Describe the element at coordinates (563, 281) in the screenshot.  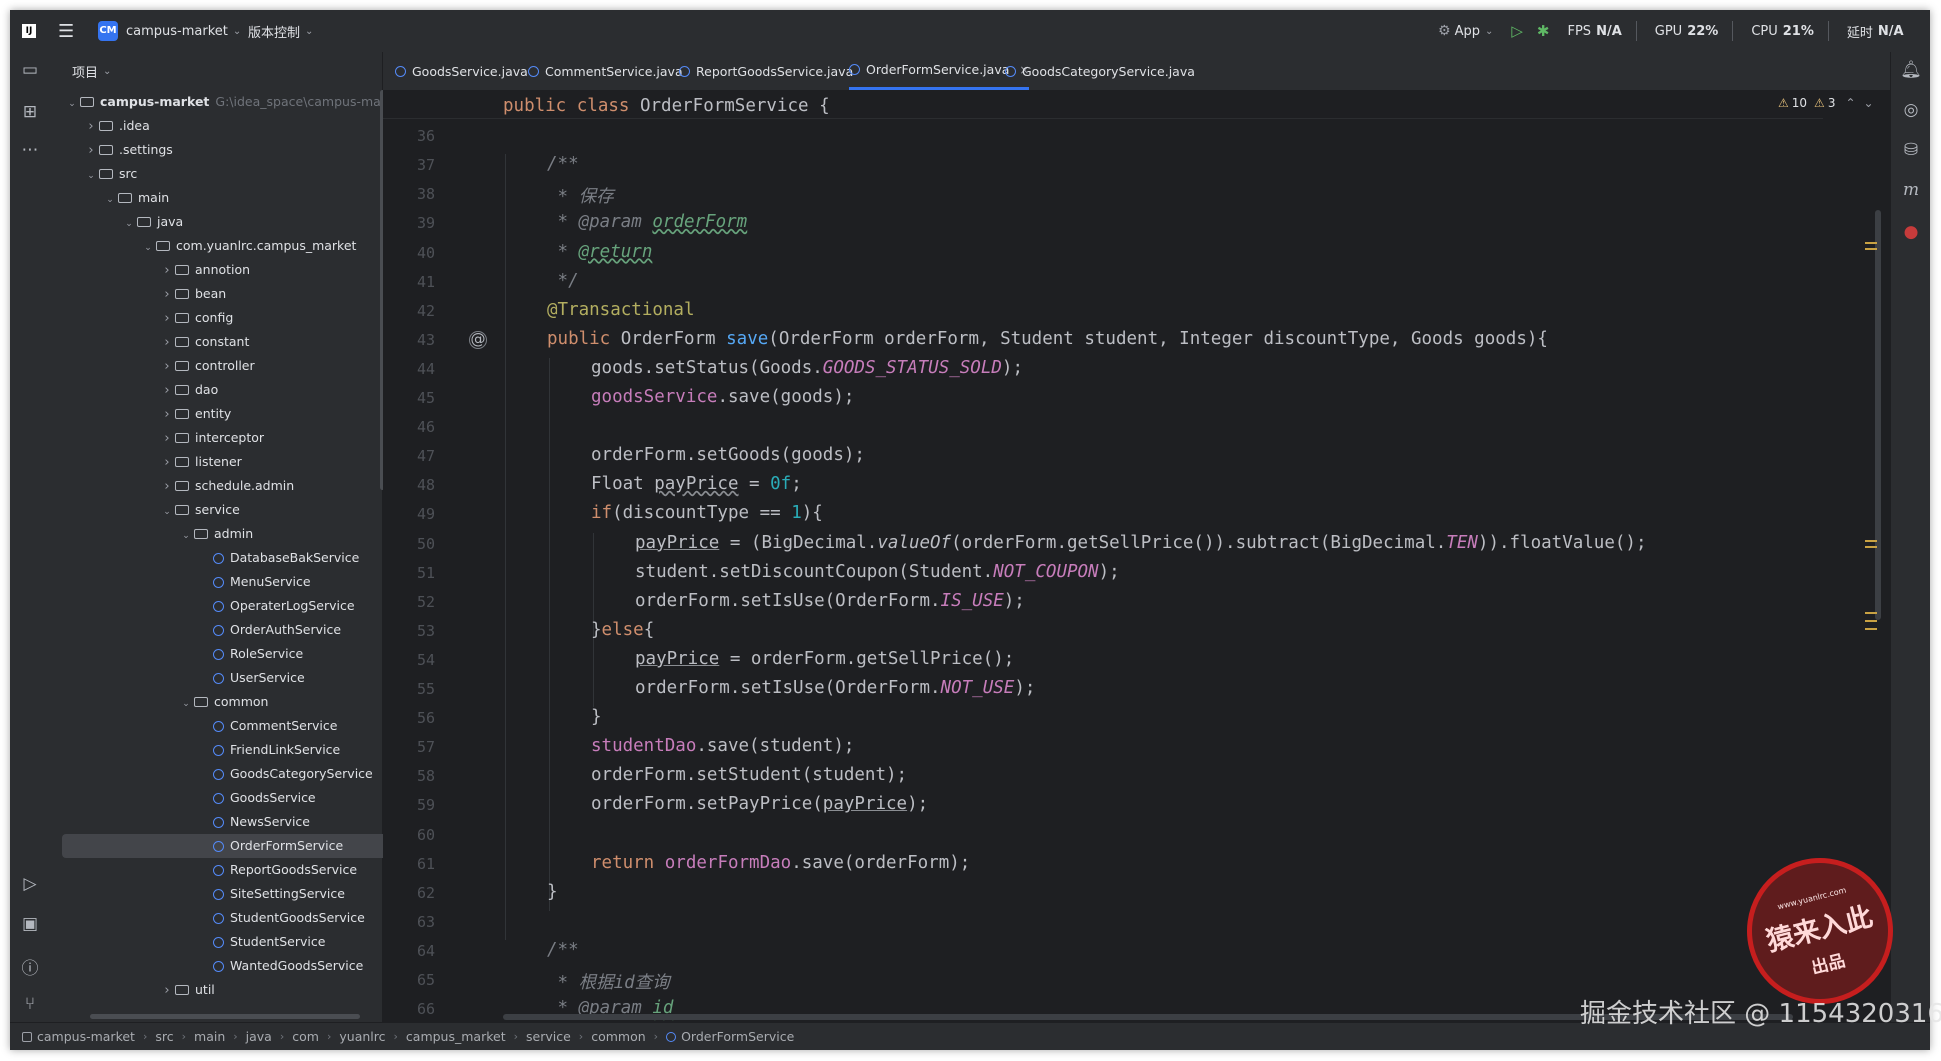
I see `code-line: */` at that location.